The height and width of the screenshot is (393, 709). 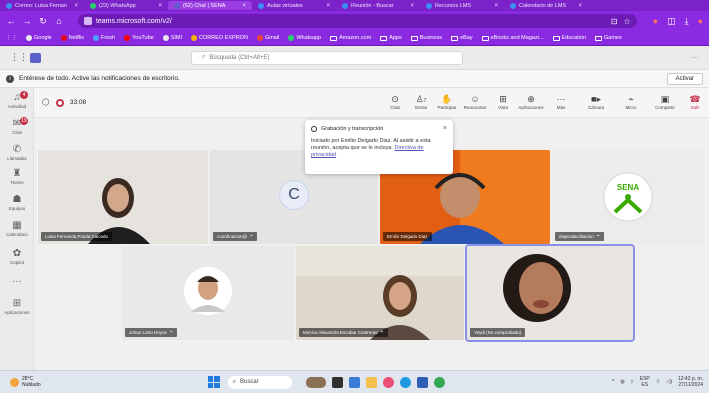 What do you see at coordinates (421, 101) in the screenshot?
I see `tool-people: ♙7 Gente` at bounding box center [421, 101].